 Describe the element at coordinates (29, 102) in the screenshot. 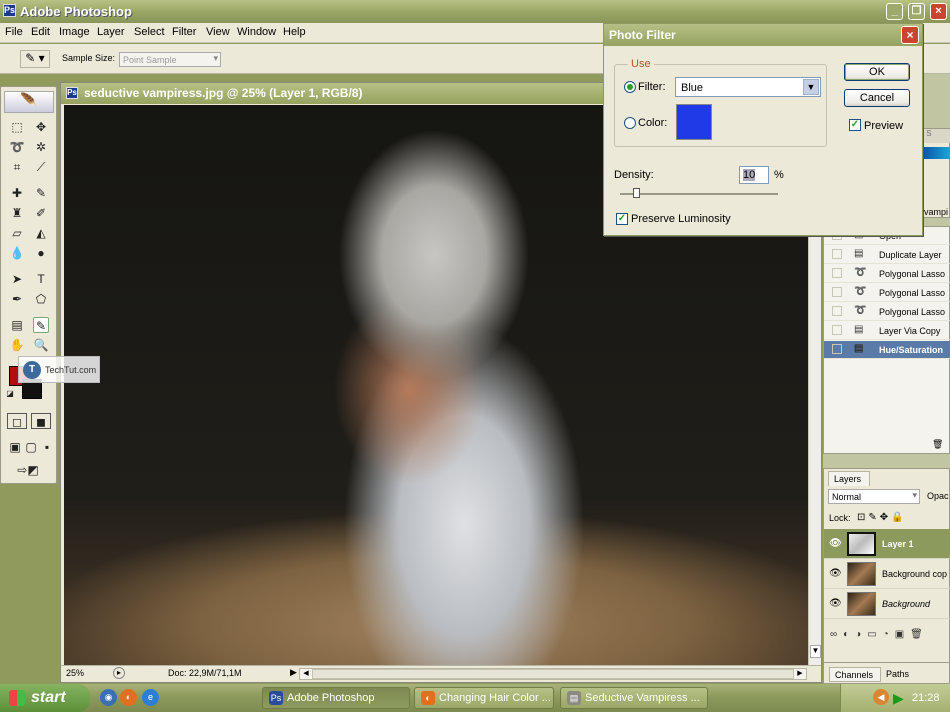

I see `feather-icon: 🪶` at that location.